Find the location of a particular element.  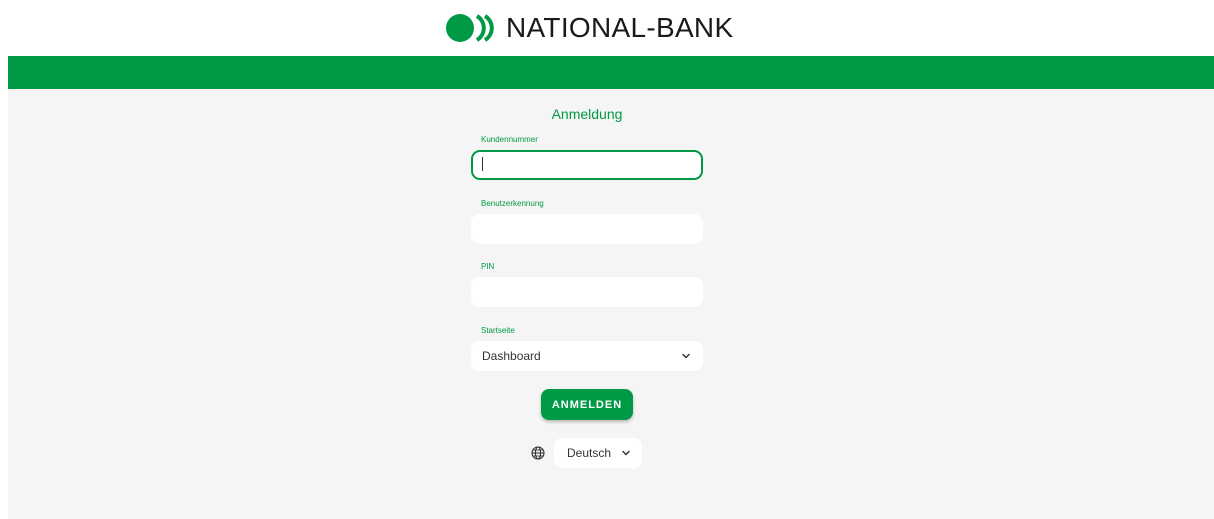

customer-number-wrapper is located at coordinates (587, 165).